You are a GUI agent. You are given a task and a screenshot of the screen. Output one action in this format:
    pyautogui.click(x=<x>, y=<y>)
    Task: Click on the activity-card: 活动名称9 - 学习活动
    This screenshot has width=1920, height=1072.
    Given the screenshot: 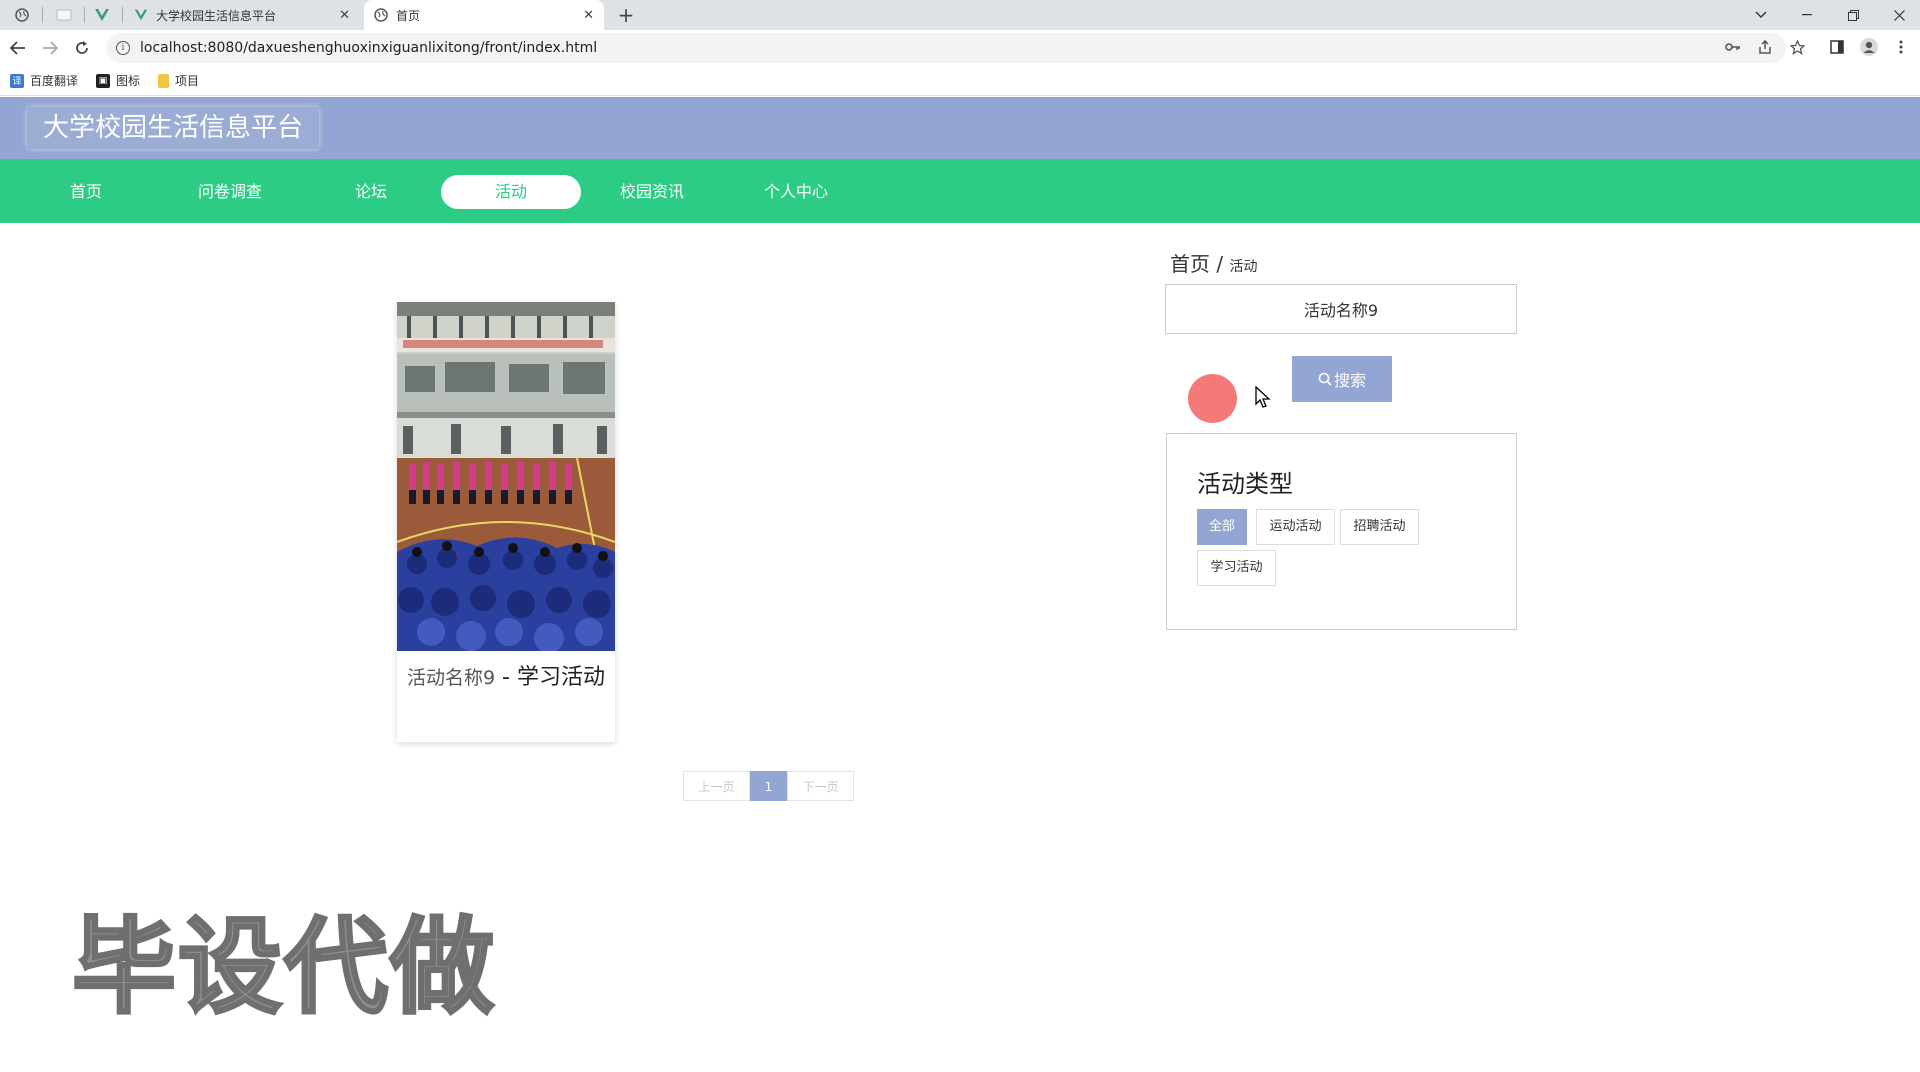 What is the action you would take?
    pyautogui.click(x=506, y=522)
    